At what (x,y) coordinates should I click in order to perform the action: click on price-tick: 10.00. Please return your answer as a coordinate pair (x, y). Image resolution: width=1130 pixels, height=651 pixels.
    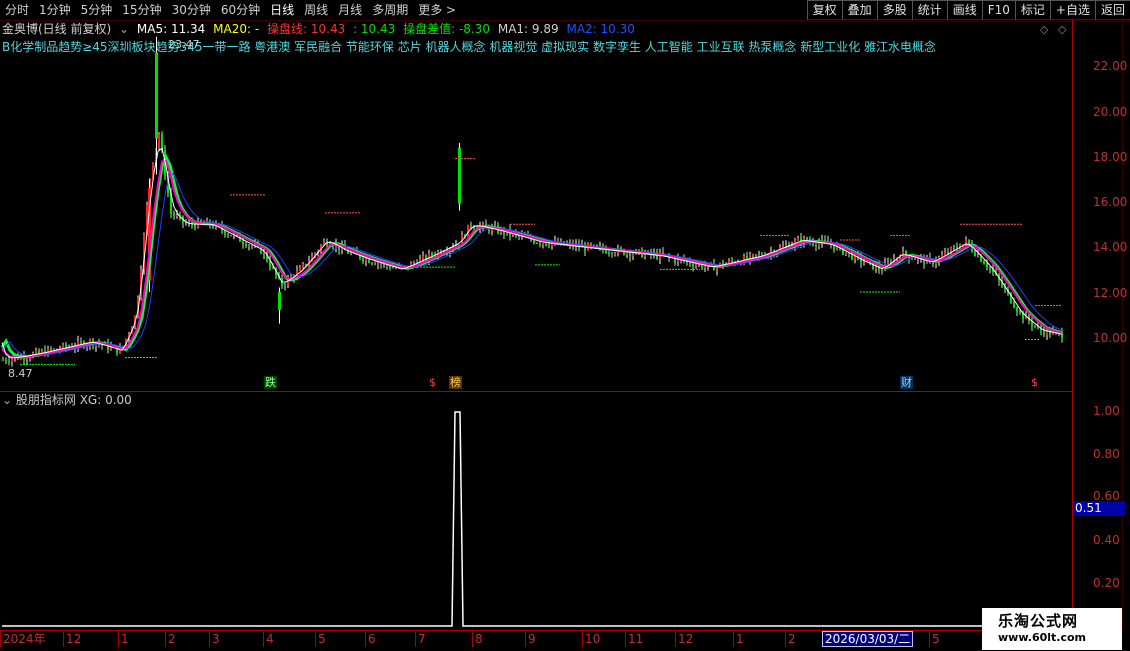
    Looking at the image, I should click on (1110, 338).